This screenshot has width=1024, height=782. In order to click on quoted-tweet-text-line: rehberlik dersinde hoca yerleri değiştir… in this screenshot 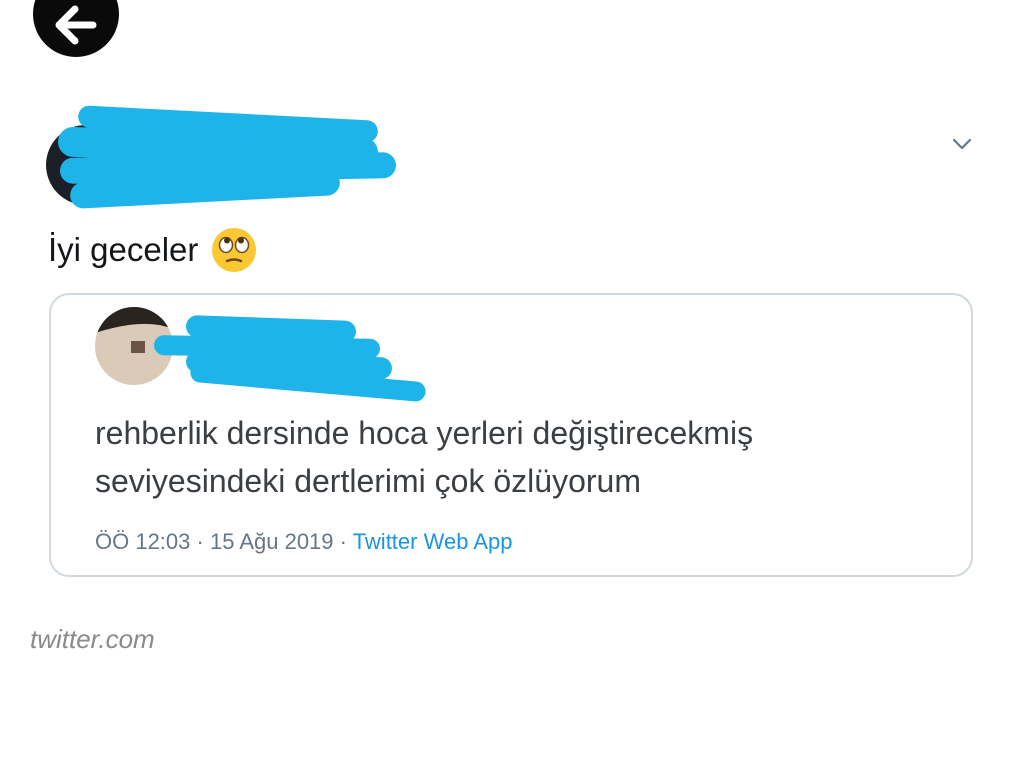, I will do `click(424, 433)`.